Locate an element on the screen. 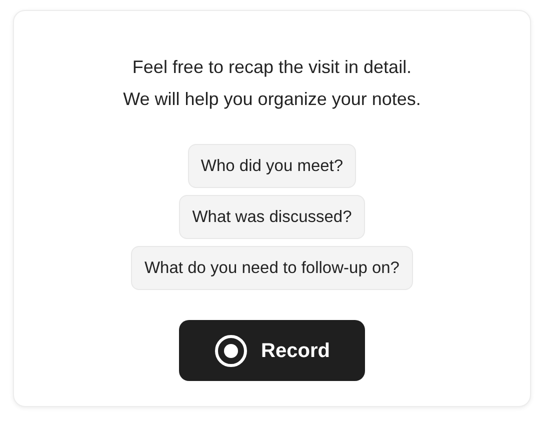 The width and height of the screenshot is (544, 424). prompt-chip: What do you need to follow-up on? is located at coordinates (271, 268).